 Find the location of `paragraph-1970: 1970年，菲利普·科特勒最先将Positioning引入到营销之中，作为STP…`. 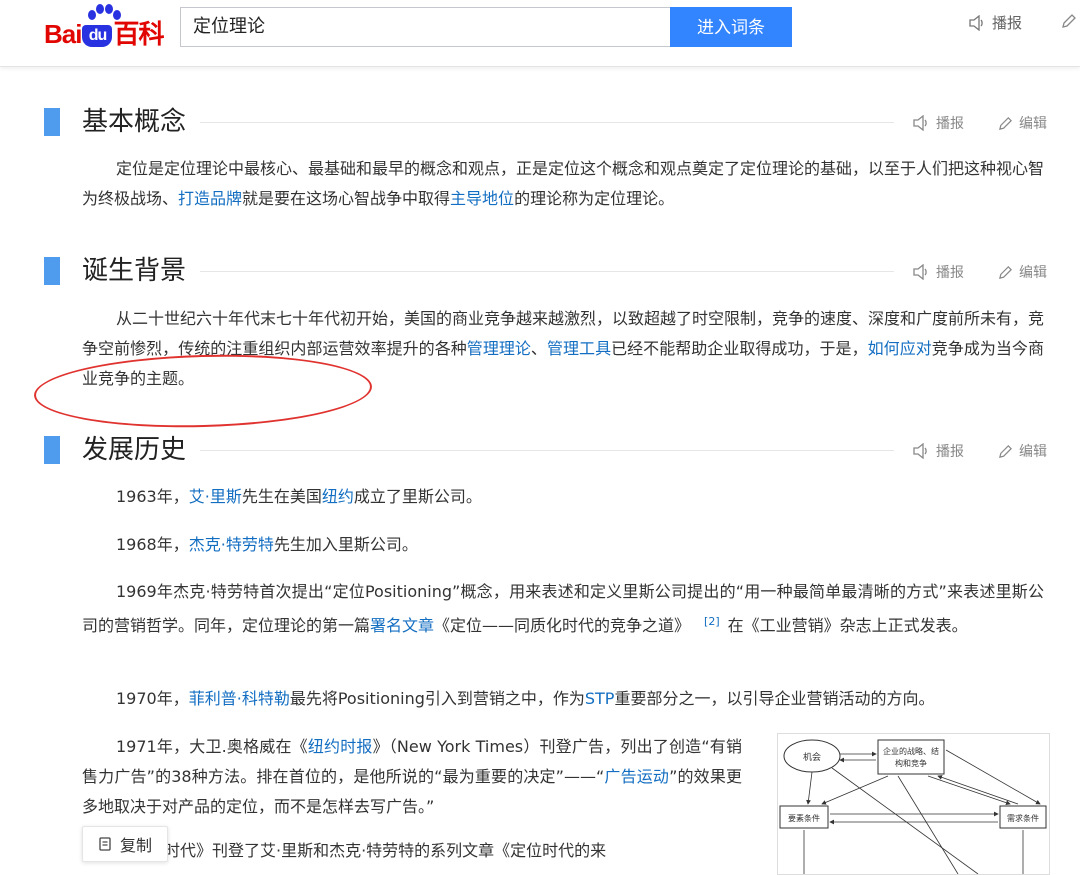

paragraph-1970: 1970年，菲利普·科特勒最先将Positioning引入到营销之中，作为STP… is located at coordinates (525, 698).